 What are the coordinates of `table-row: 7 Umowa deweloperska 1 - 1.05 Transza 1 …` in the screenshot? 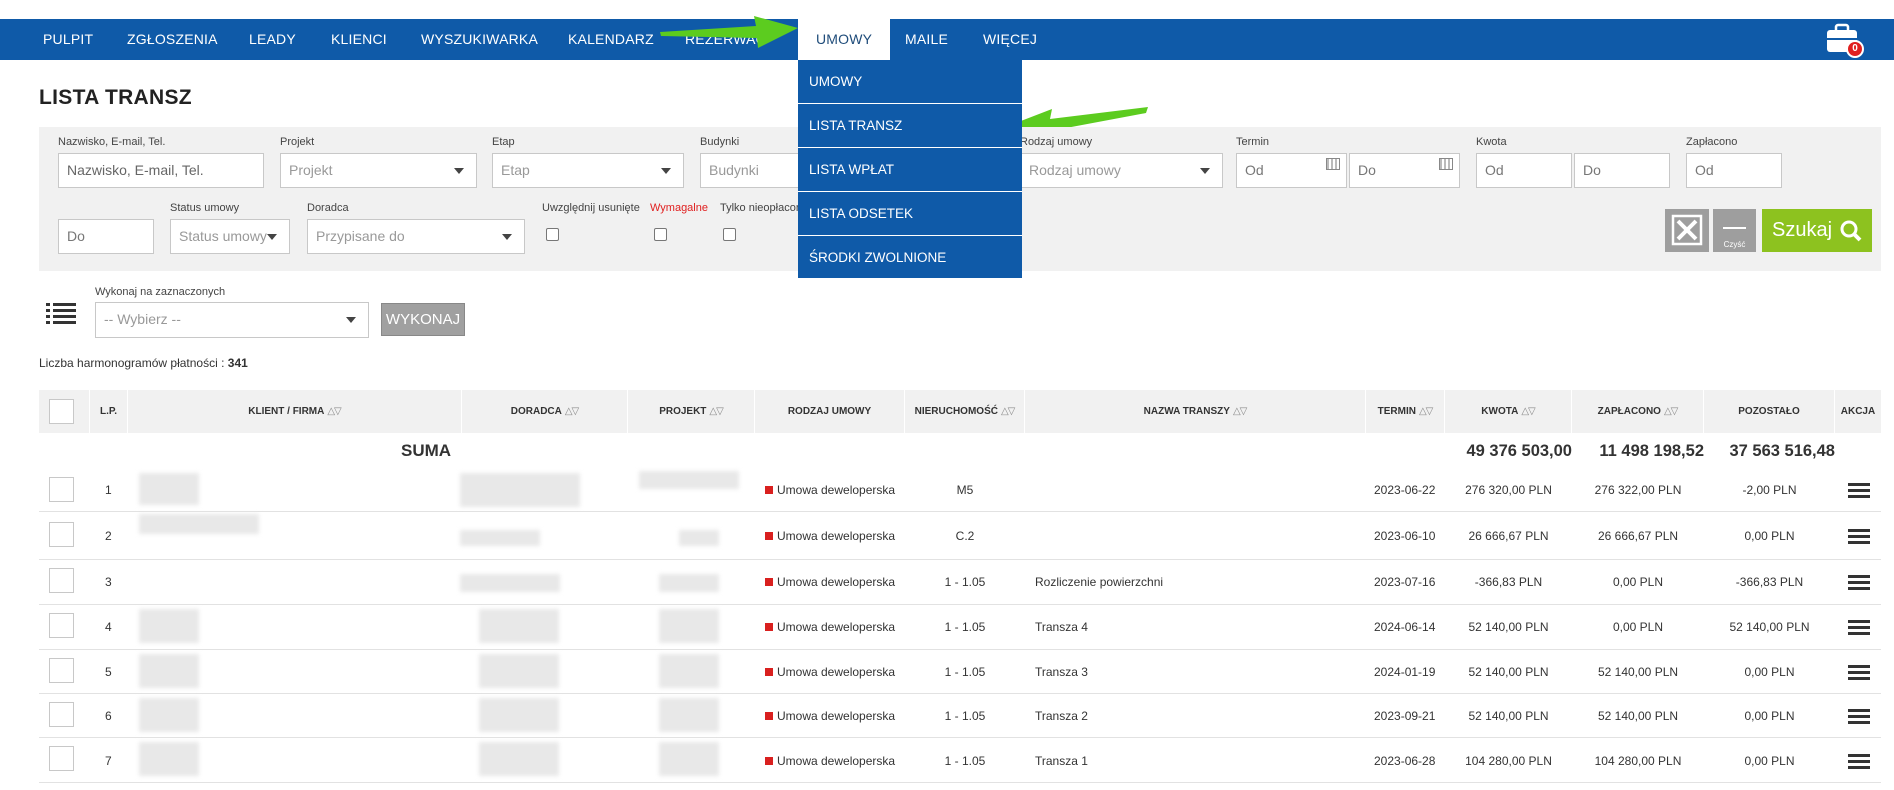 It's located at (960, 760).